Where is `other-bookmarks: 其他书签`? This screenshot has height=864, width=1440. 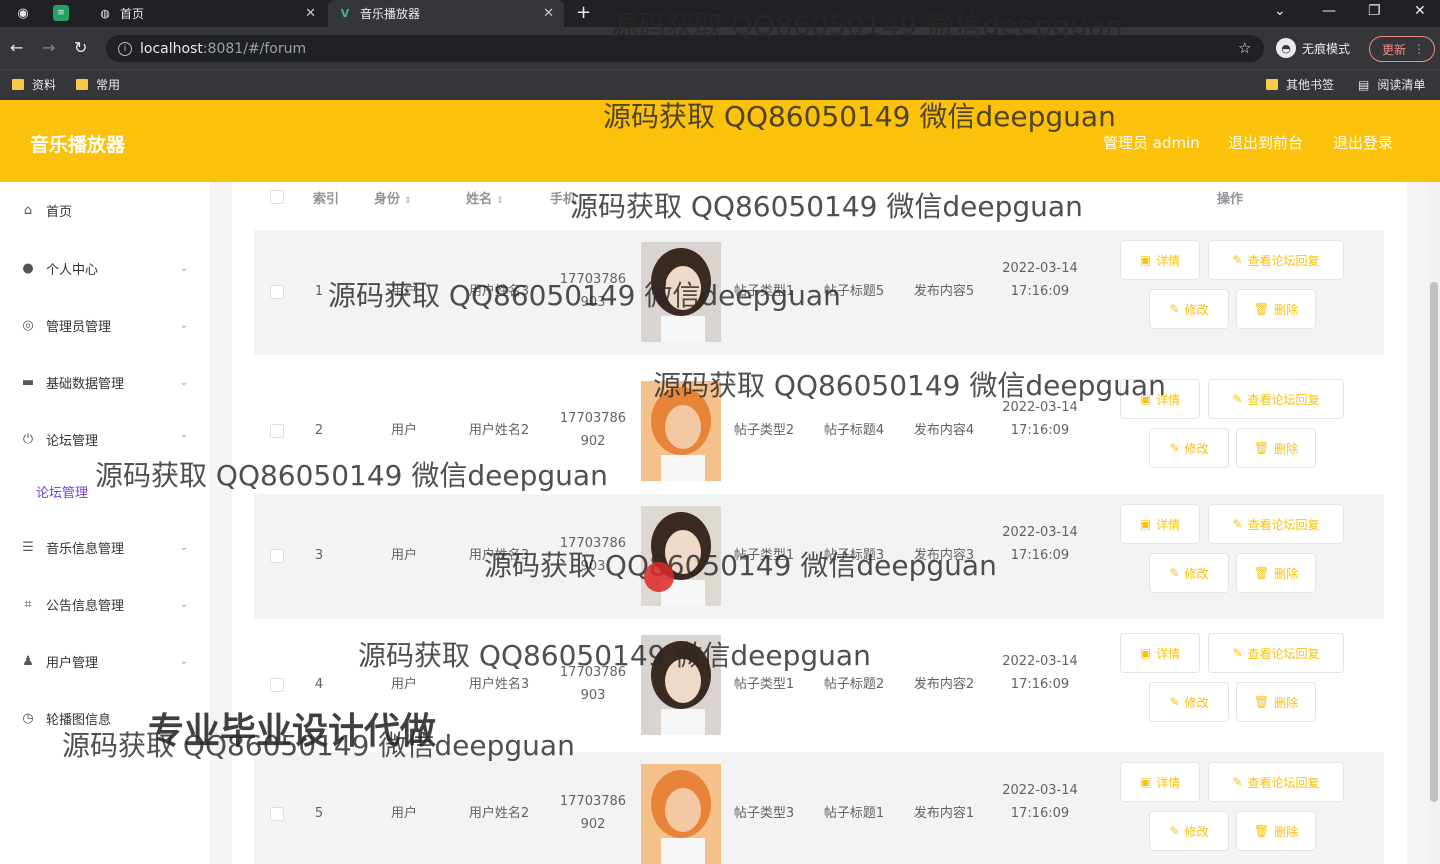 other-bookmarks: 其他书签 is located at coordinates (1300, 84).